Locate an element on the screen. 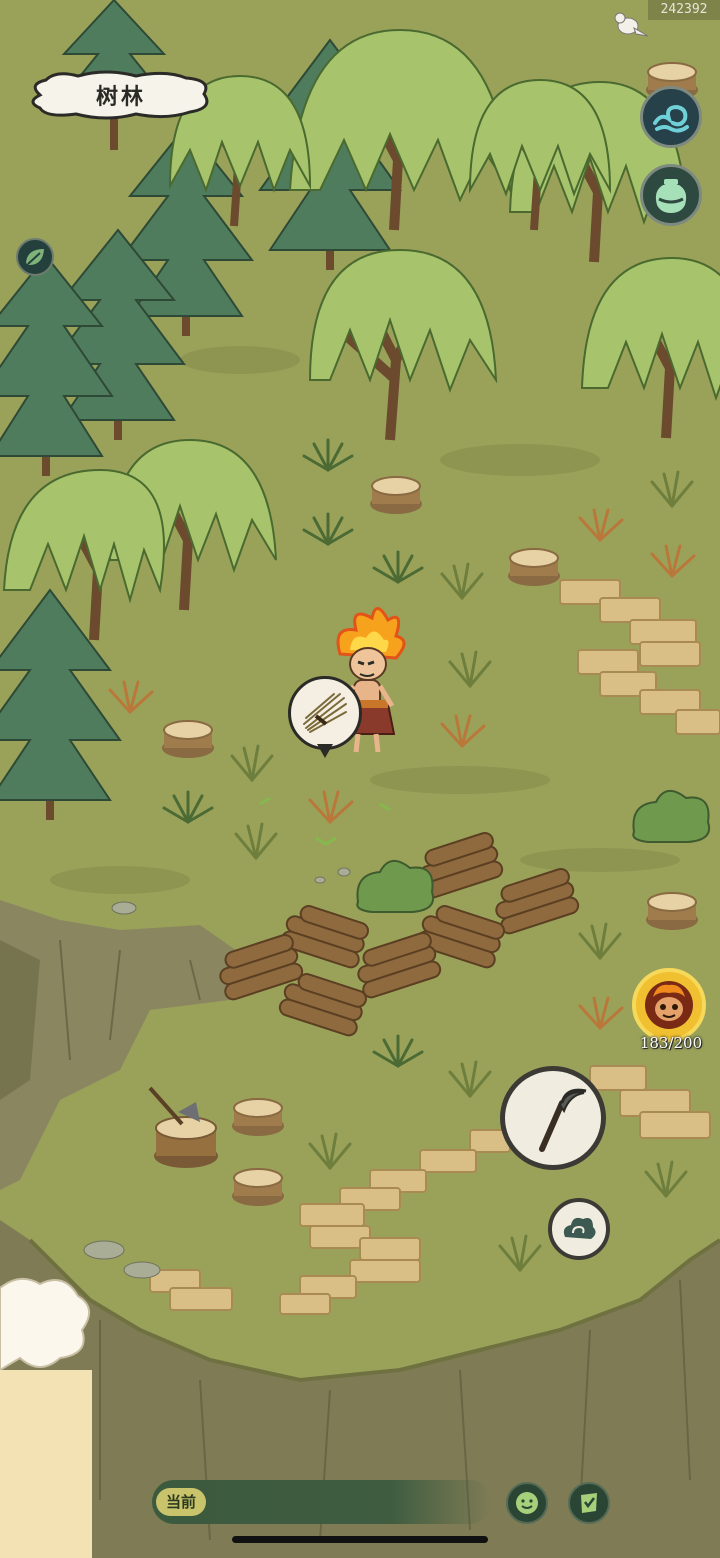 The width and height of the screenshot is (720, 1558). companion-portrait is located at coordinates (669, 1005).